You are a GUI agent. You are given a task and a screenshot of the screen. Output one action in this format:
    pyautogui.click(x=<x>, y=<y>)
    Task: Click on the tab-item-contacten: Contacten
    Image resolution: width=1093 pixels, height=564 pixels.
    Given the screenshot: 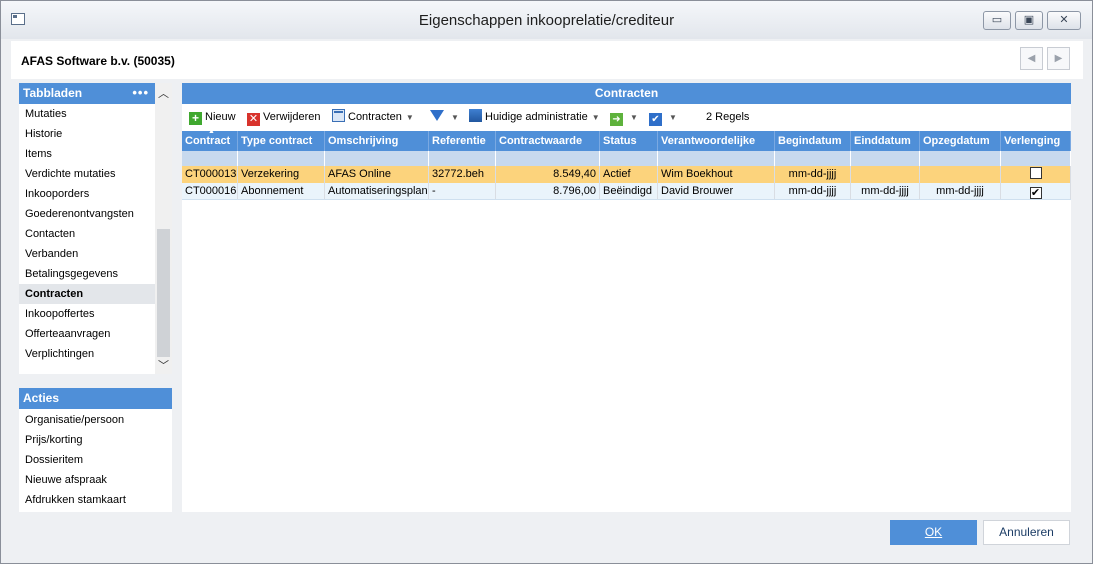 What is the action you would take?
    pyautogui.click(x=87, y=234)
    